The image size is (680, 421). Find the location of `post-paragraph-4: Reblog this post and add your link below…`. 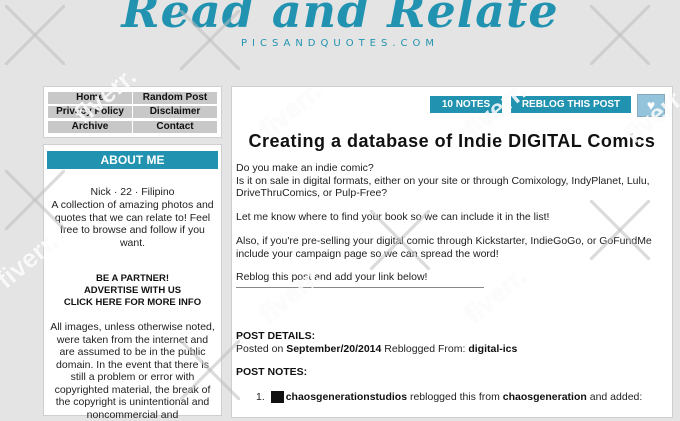

post-paragraph-4: Reblog this post and add your link below… is located at coordinates (332, 277).